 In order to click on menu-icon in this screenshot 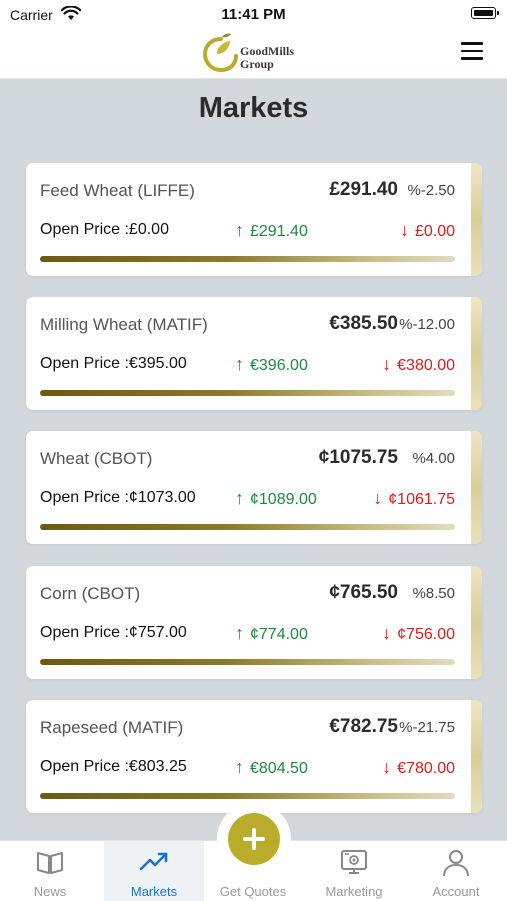, I will do `click(472, 51)`.